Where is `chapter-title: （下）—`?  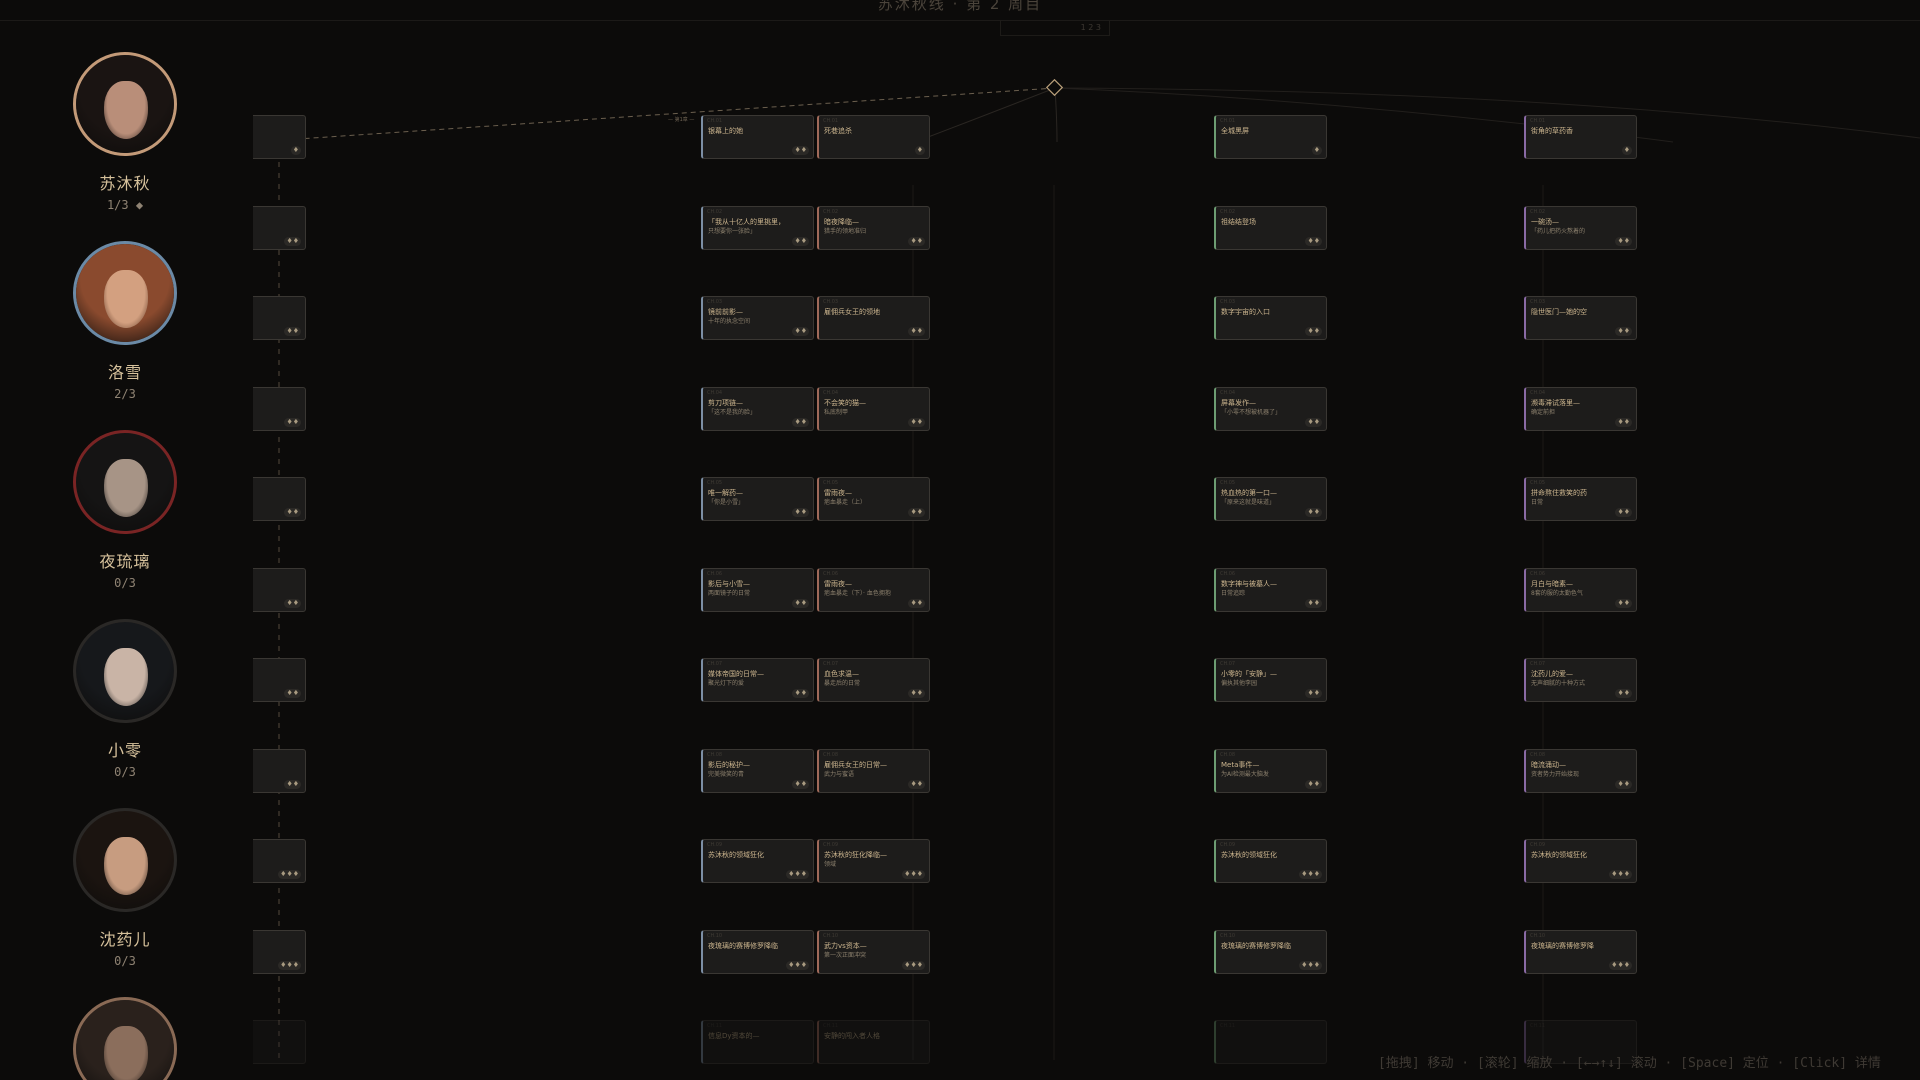 chapter-title: （下）— is located at coordinates (277, 584).